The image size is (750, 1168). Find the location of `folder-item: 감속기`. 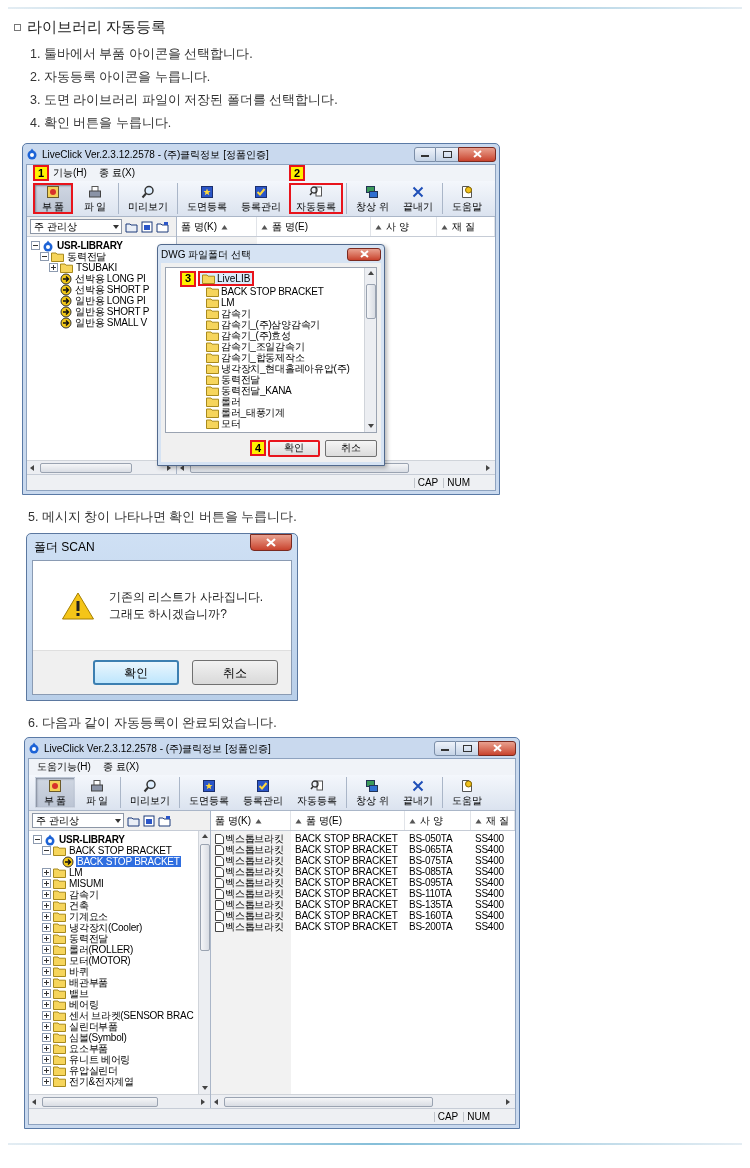

folder-item: 감속기 is located at coordinates (236, 313).